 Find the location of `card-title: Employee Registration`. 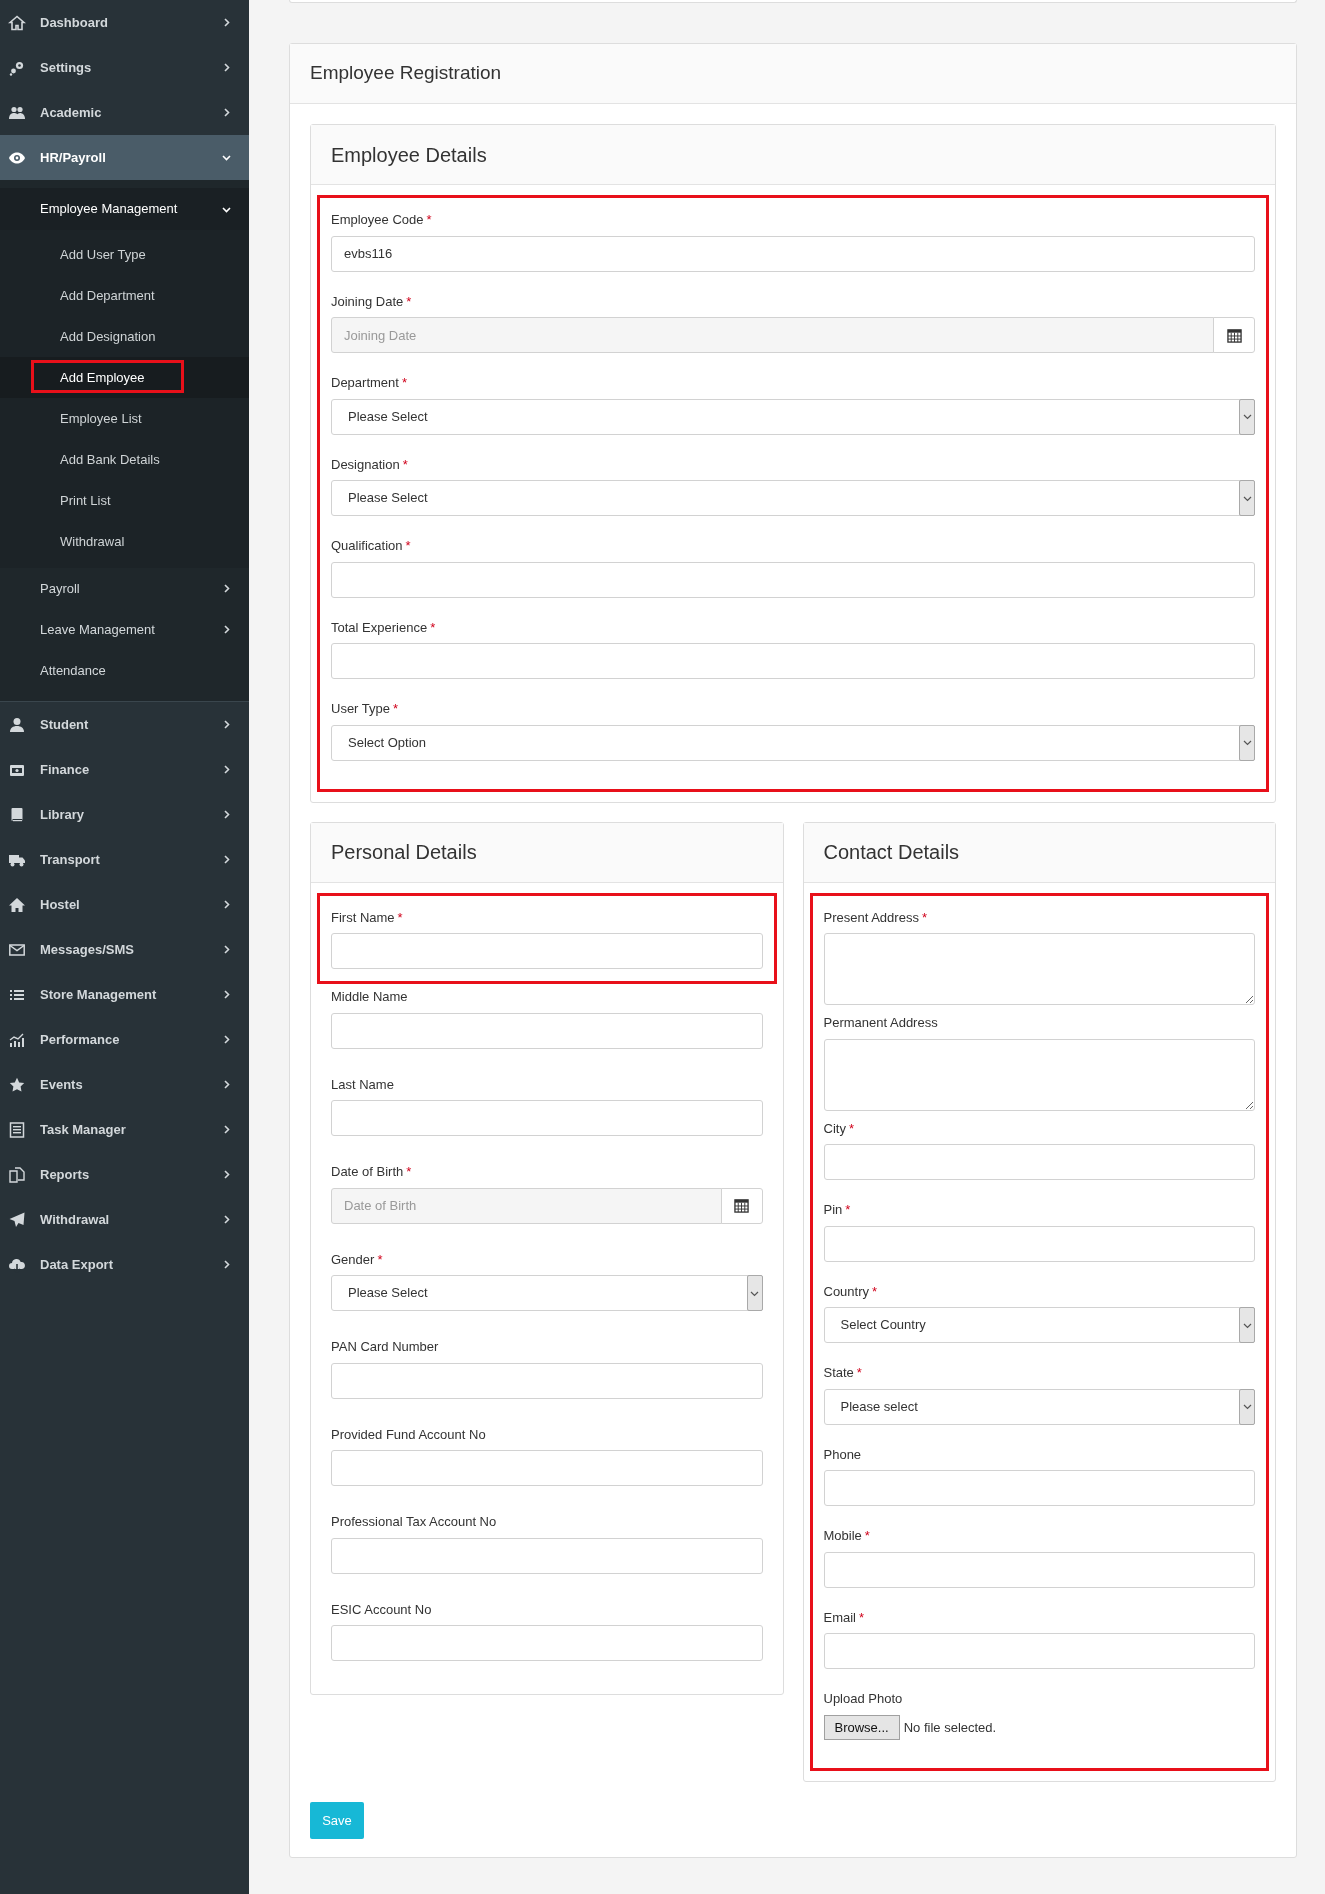

card-title: Employee Registration is located at coordinates (406, 73).